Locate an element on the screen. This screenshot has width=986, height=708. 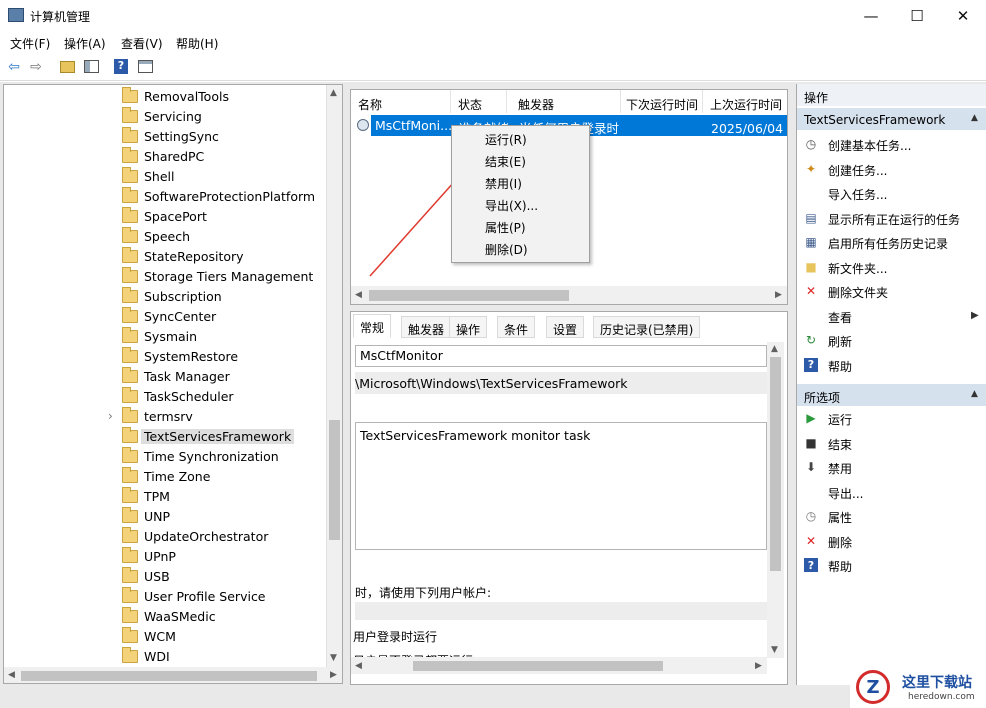
tree-item: TPM is located at coordinates (164, 497).